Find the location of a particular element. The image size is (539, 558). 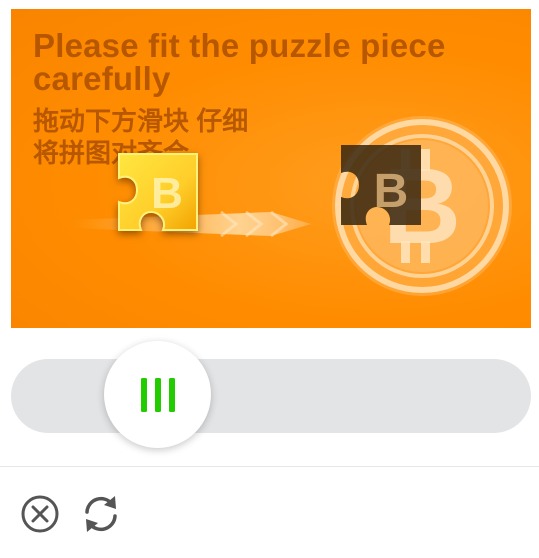

refresh-icon is located at coordinates (101, 514).